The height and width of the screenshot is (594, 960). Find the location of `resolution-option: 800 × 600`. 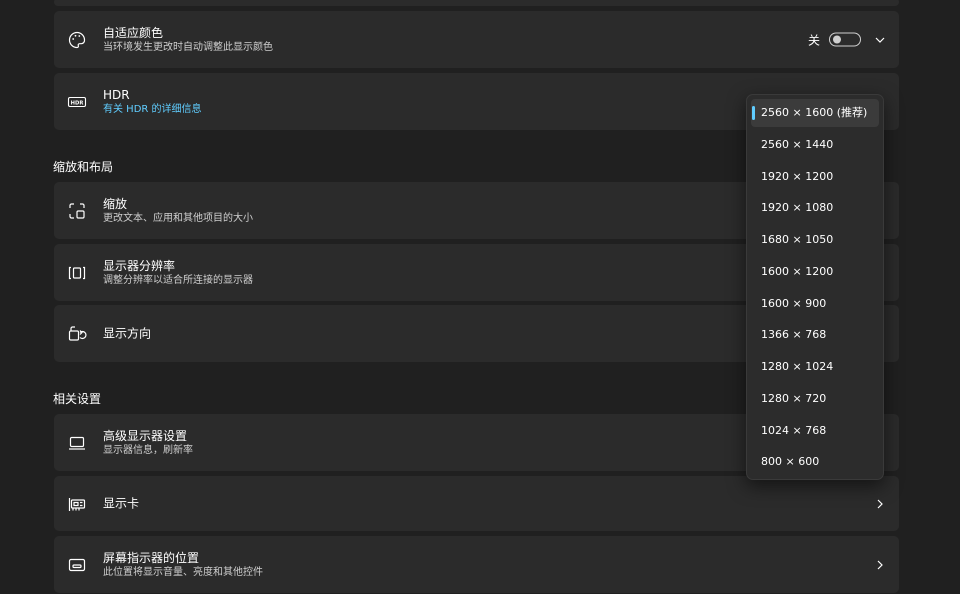

resolution-option: 800 × 600 is located at coordinates (815, 462).